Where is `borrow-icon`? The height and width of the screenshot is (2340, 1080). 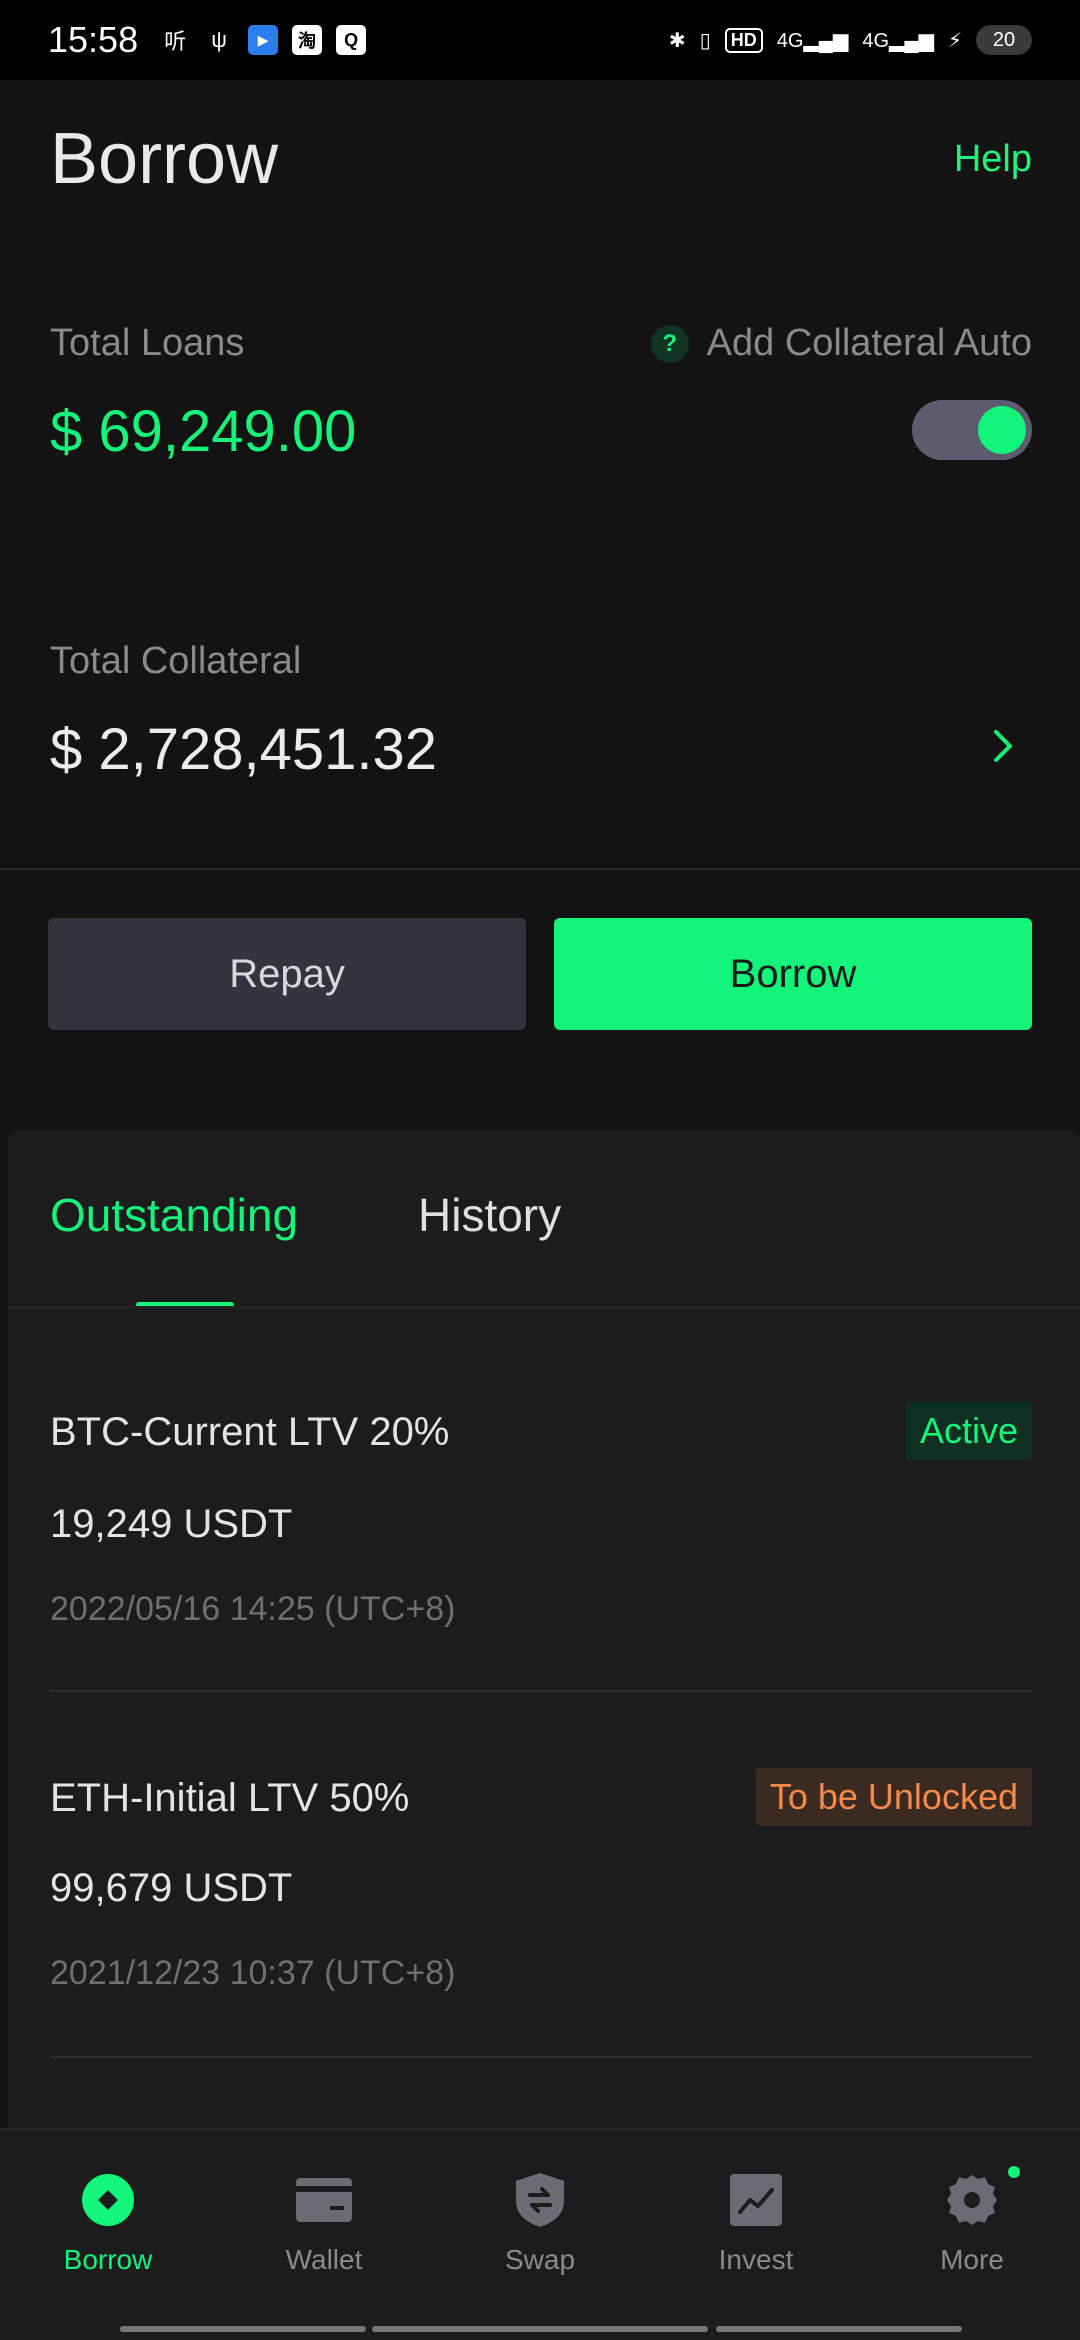 borrow-icon is located at coordinates (108, 2200).